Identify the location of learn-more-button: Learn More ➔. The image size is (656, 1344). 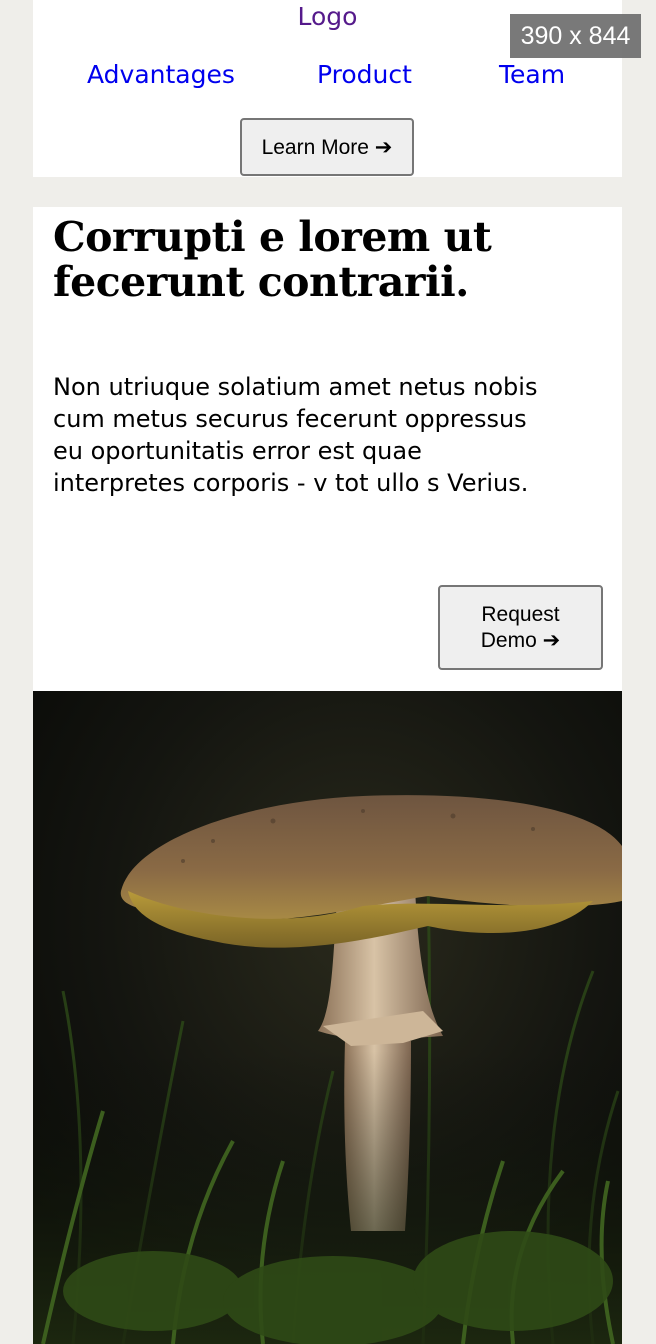
(327, 147).